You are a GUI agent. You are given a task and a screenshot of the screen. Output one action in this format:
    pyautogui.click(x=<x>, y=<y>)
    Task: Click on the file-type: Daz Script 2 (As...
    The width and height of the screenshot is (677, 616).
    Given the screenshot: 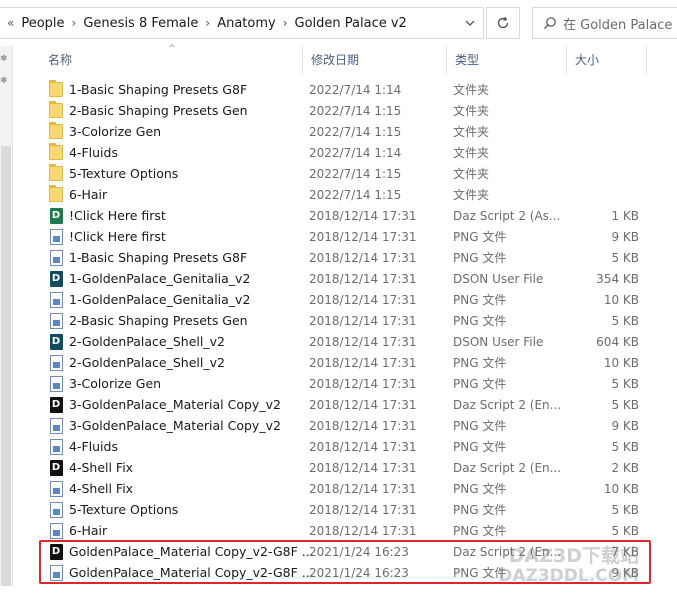 What is the action you would take?
    pyautogui.click(x=507, y=215)
    